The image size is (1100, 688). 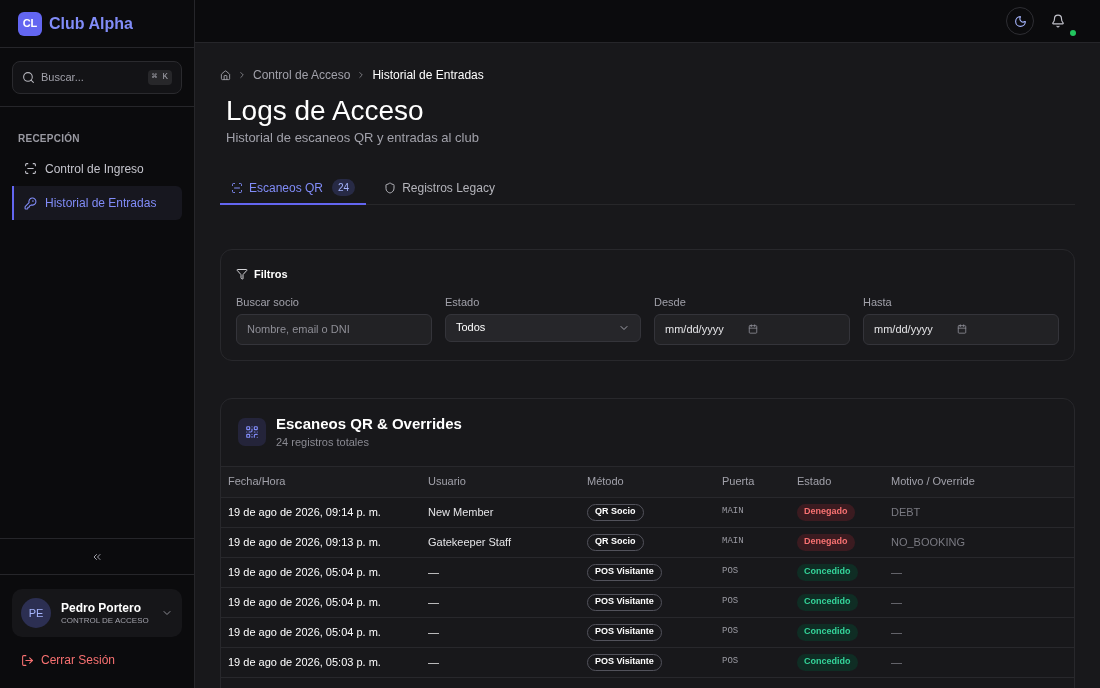 What do you see at coordinates (101, 608) in the screenshot?
I see `user-name: Pedro Portero` at bounding box center [101, 608].